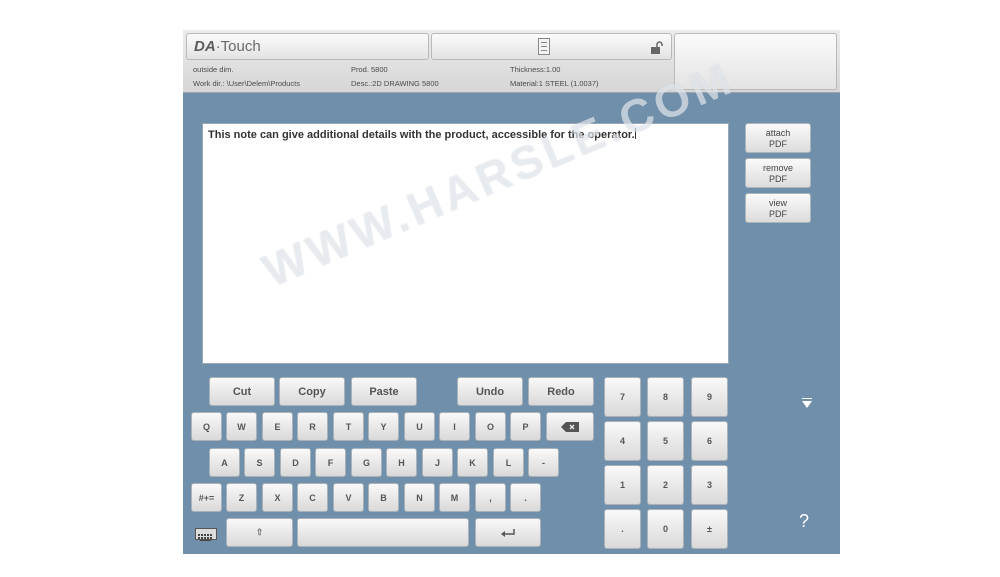  I want to click on attach-pdf-button: attach PDF, so click(778, 138).